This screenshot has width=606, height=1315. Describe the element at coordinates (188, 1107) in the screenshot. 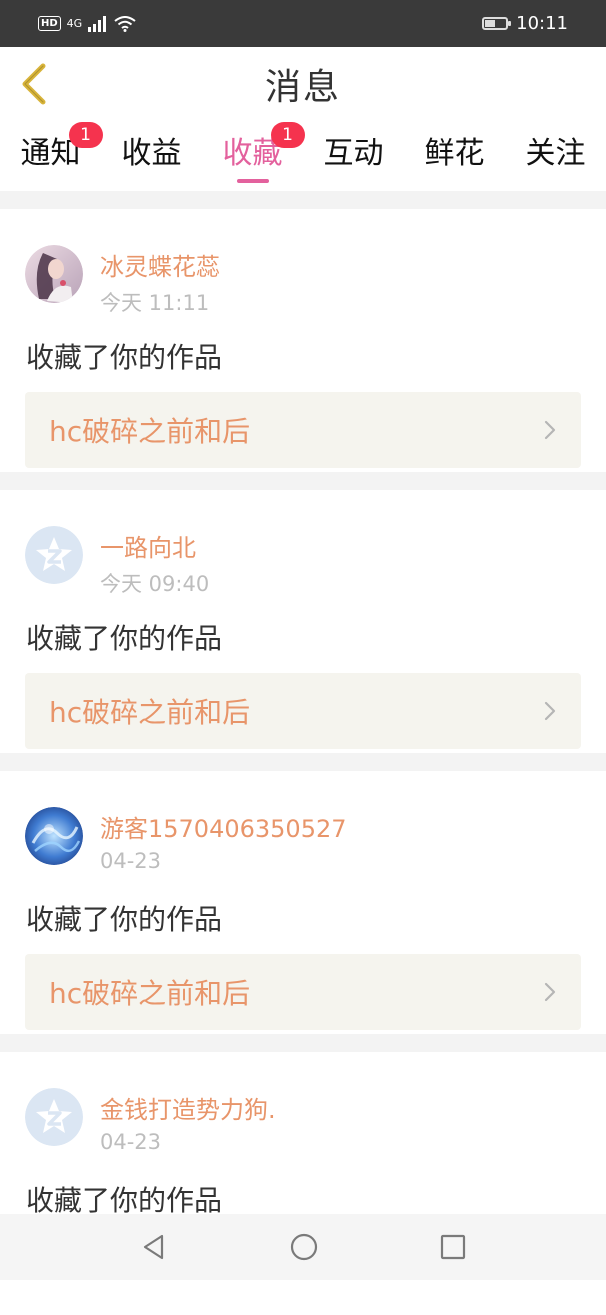

I see `user-name: 金钱打造势力狗.` at that location.